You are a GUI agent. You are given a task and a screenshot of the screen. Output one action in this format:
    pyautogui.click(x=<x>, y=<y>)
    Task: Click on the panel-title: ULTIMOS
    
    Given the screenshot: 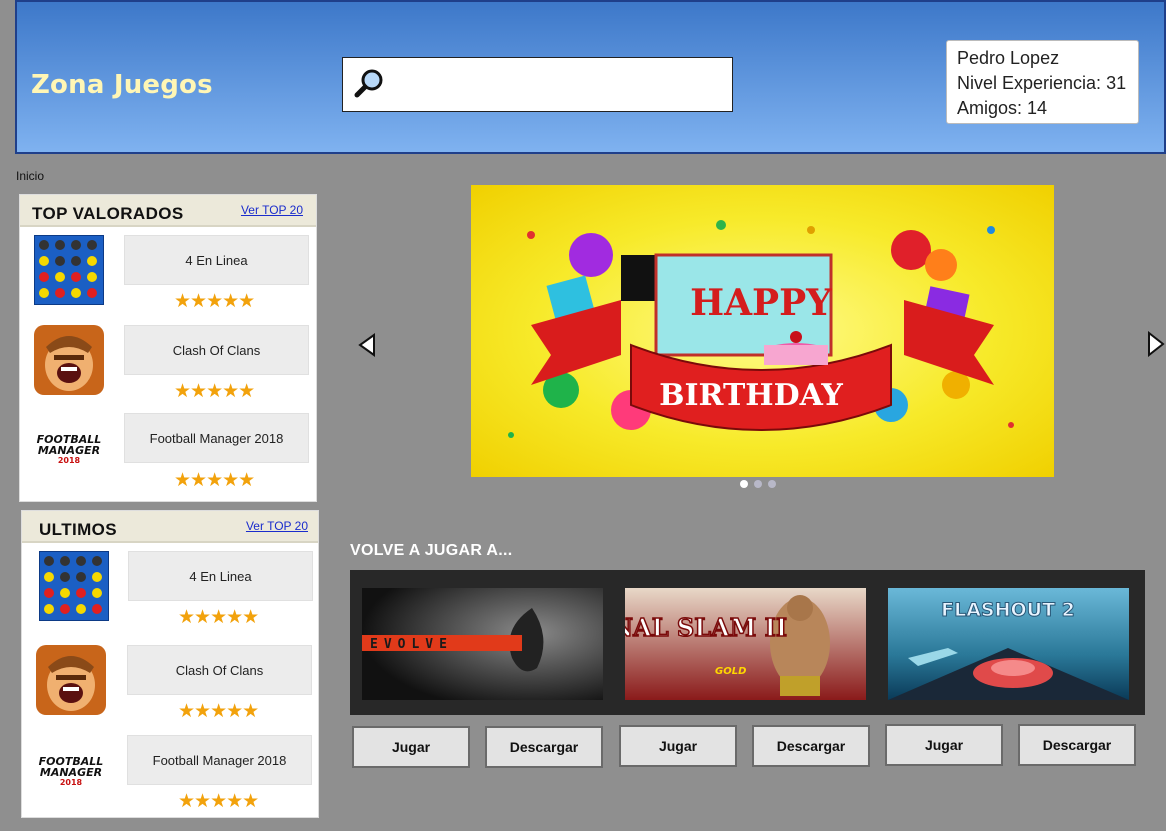 What is the action you would take?
    pyautogui.click(x=78, y=529)
    